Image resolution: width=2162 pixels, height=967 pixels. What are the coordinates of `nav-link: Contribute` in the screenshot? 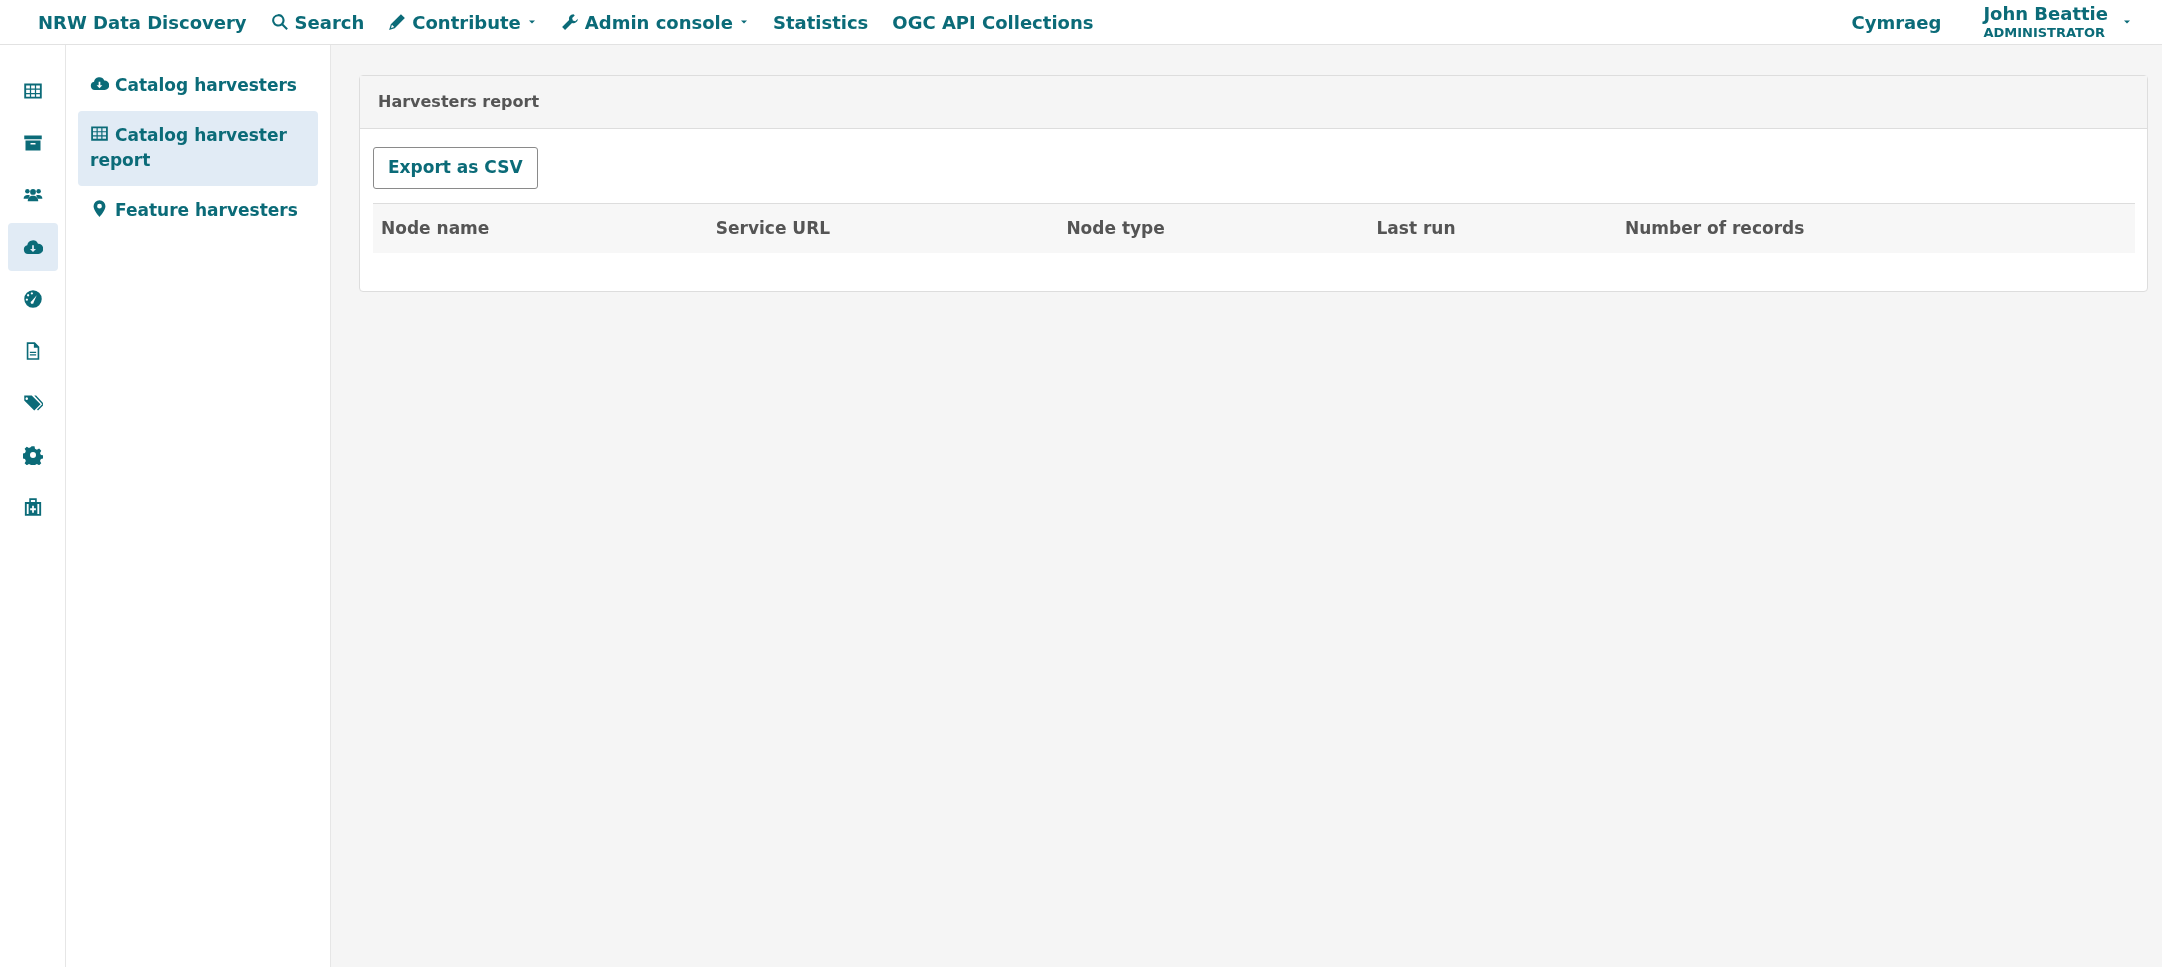 It's located at (462, 22).